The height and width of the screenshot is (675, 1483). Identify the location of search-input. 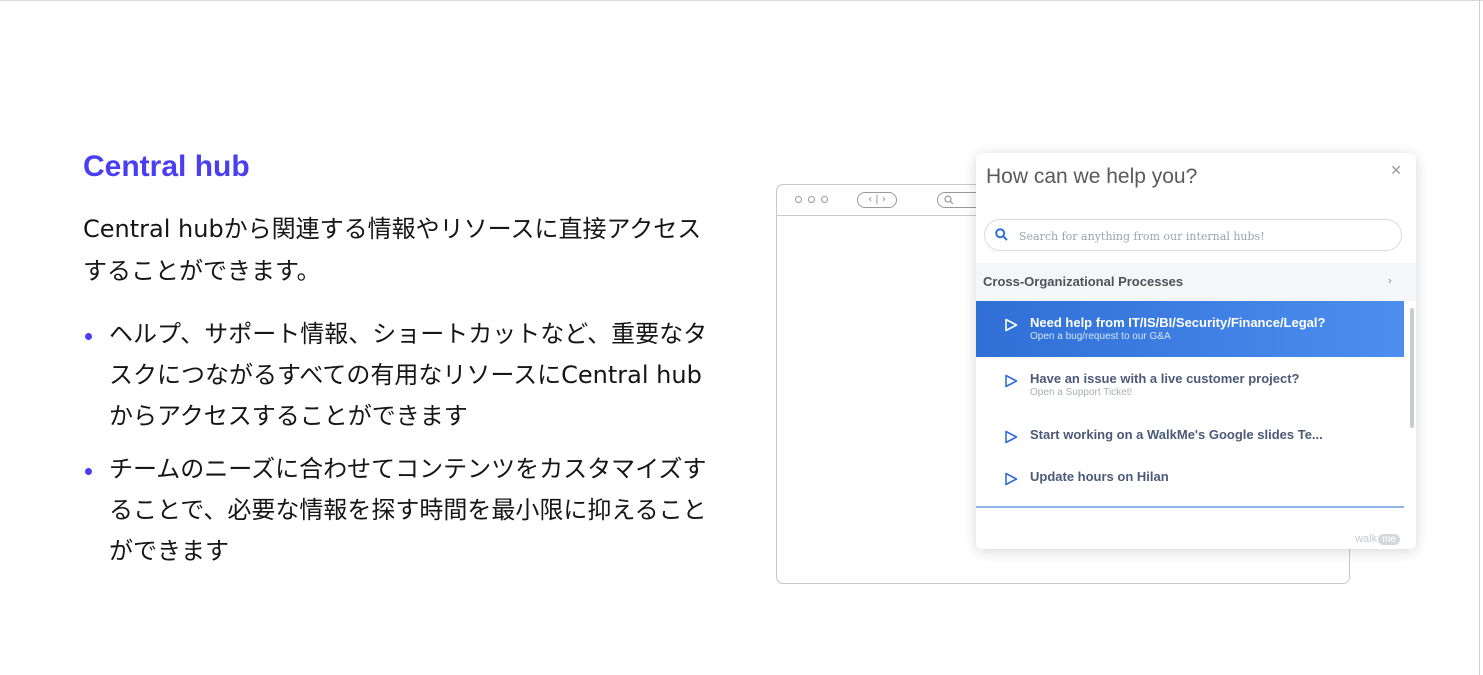
(1204, 236).